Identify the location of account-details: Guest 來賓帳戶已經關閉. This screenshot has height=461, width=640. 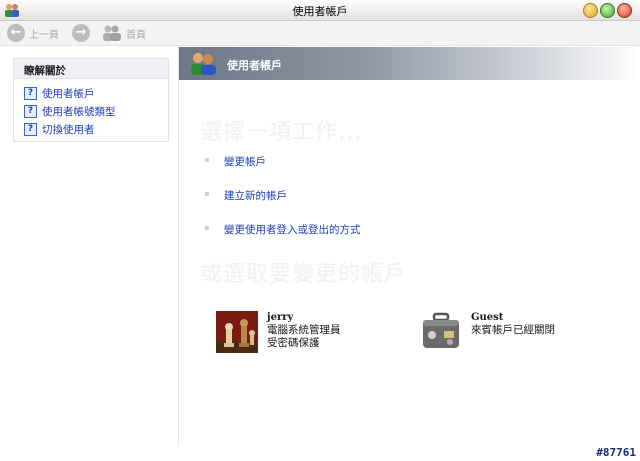
(513, 324).